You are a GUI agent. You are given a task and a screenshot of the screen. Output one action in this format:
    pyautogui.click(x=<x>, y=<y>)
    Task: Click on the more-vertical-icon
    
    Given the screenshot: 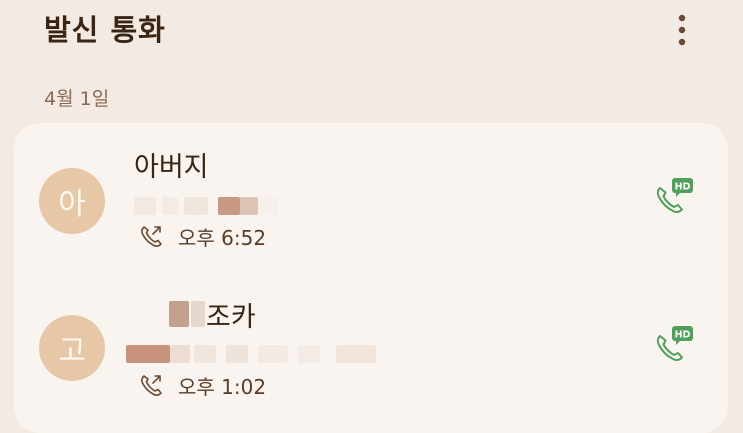 What is the action you would take?
    pyautogui.click(x=682, y=30)
    